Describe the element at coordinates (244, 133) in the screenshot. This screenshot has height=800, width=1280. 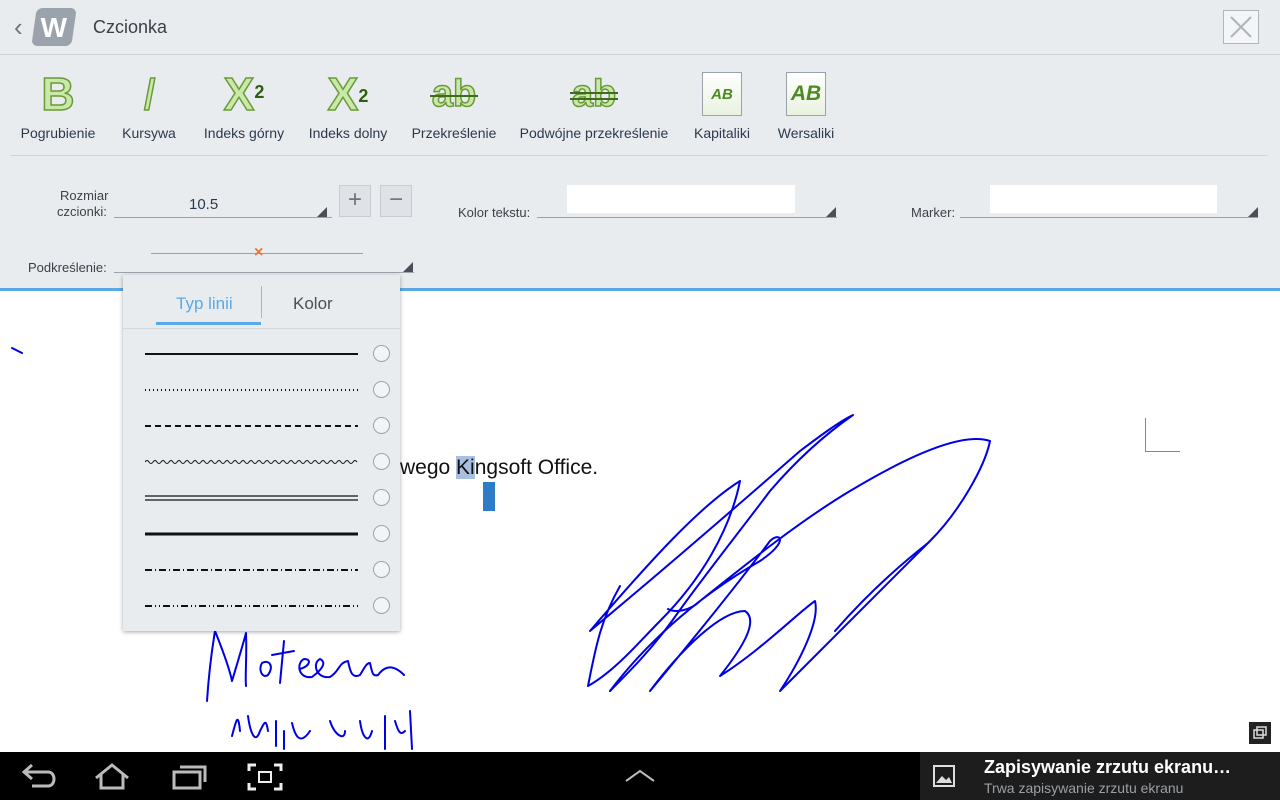
I see `superscript-label: Indeks górny` at that location.